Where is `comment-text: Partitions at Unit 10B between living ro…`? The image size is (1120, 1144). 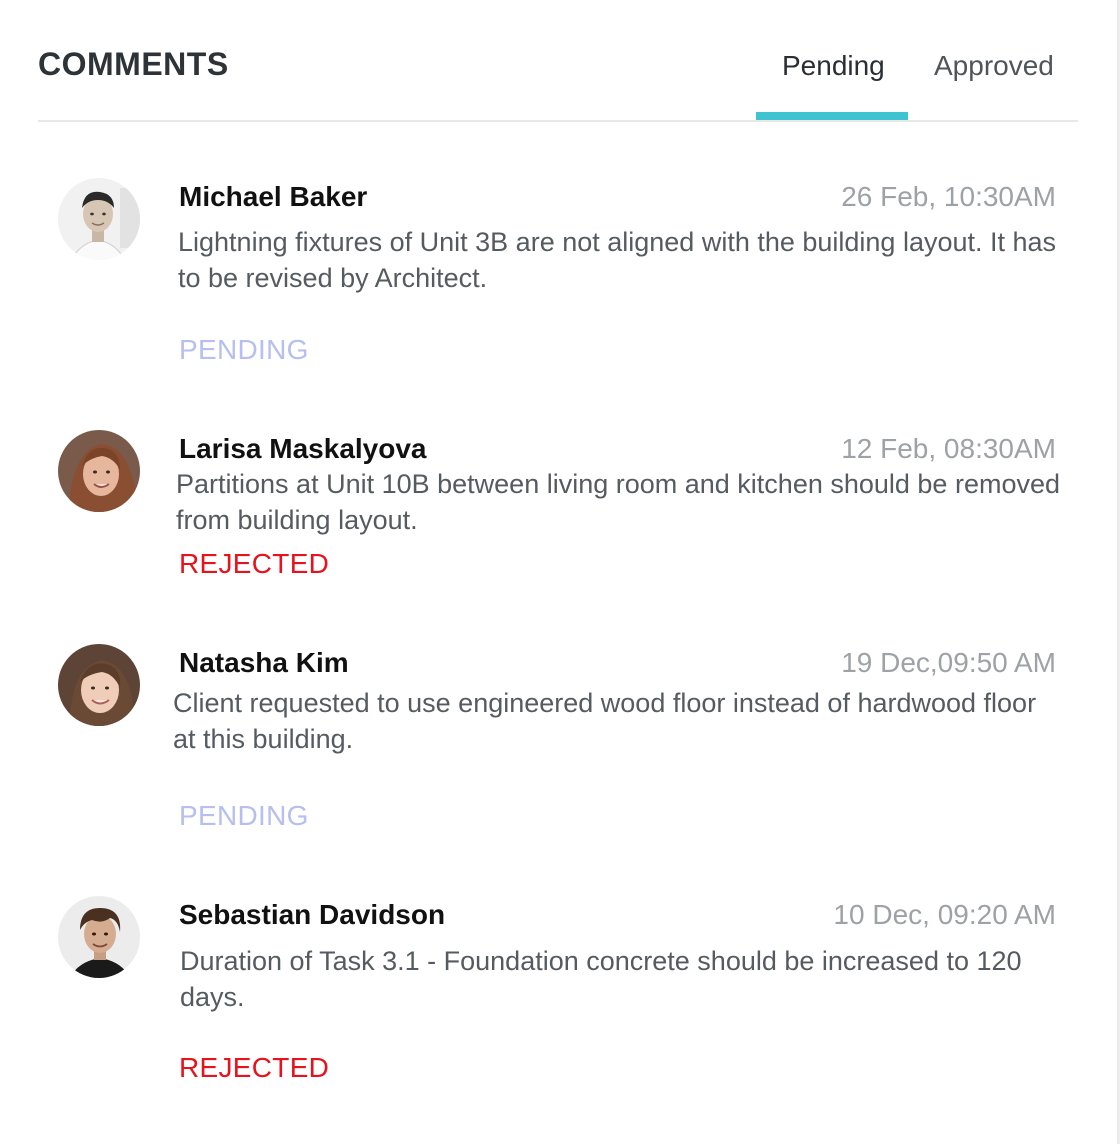 comment-text: Partitions at Unit 10B between living ro… is located at coordinates (618, 502).